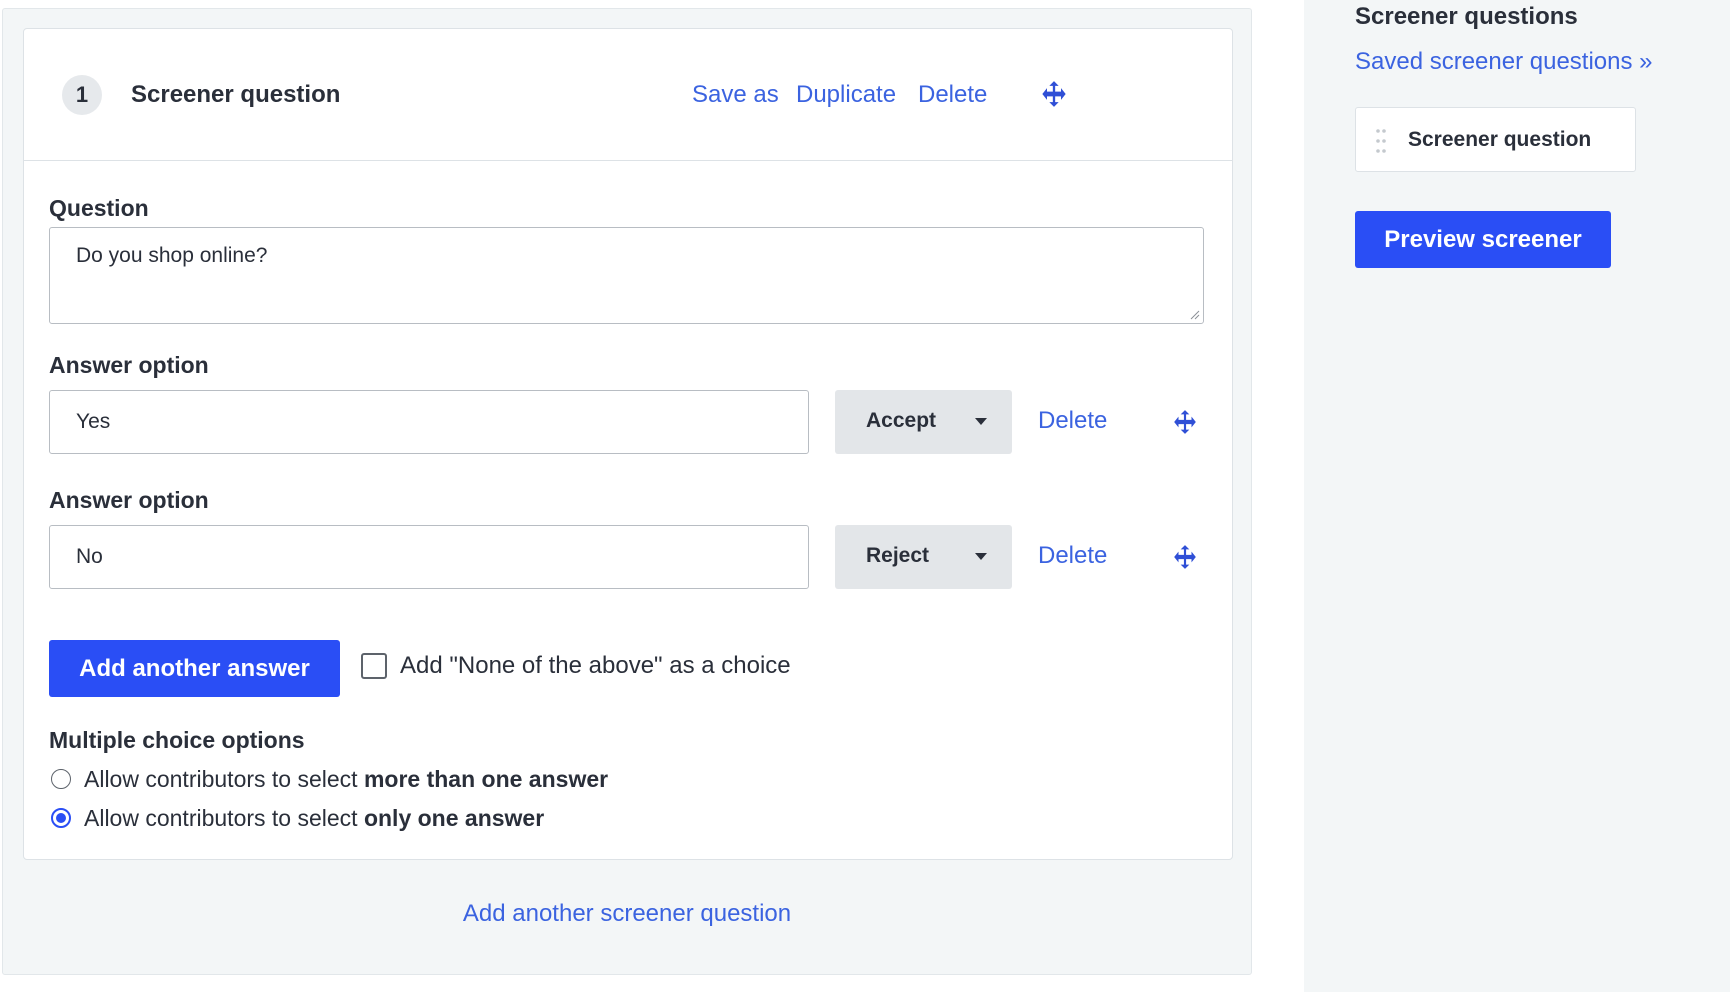  What do you see at coordinates (1195, 315) in the screenshot?
I see `resize-grip-icon` at bounding box center [1195, 315].